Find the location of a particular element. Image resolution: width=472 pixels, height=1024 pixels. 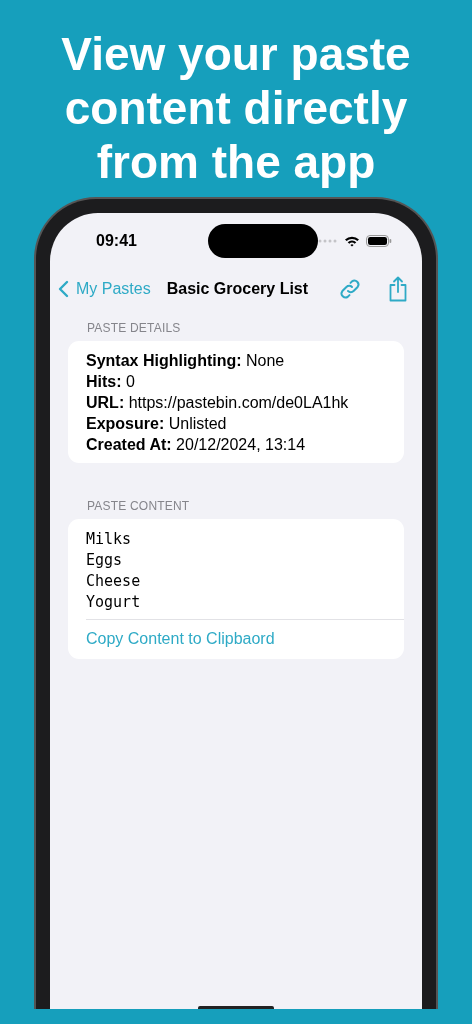

chevron-left-icon is located at coordinates (63, 289).